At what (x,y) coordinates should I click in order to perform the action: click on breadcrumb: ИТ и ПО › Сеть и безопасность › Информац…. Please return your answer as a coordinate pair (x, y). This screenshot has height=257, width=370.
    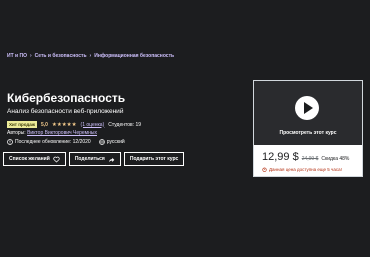
    Looking at the image, I should click on (90, 56).